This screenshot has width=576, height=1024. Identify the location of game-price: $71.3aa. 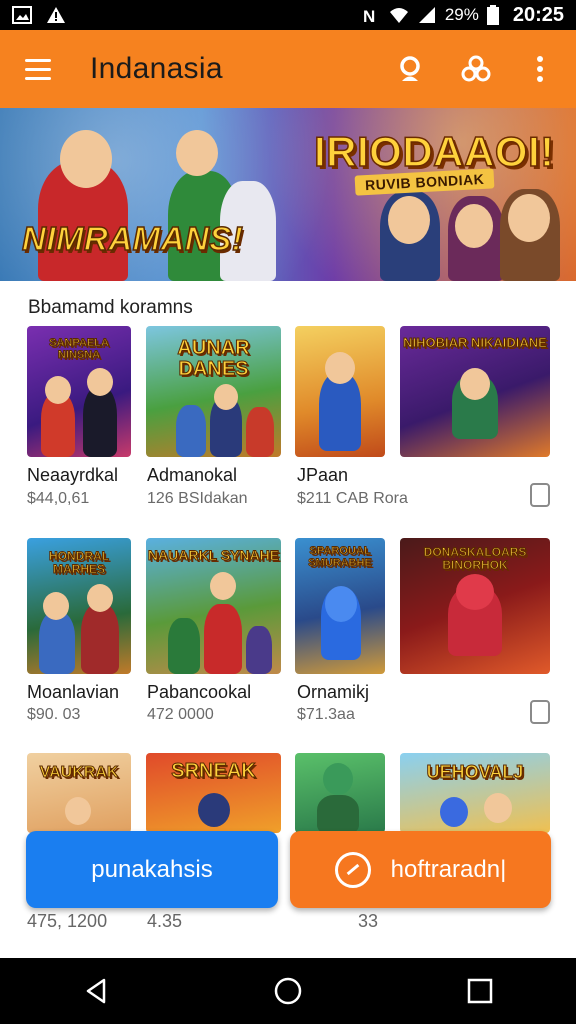
(326, 714).